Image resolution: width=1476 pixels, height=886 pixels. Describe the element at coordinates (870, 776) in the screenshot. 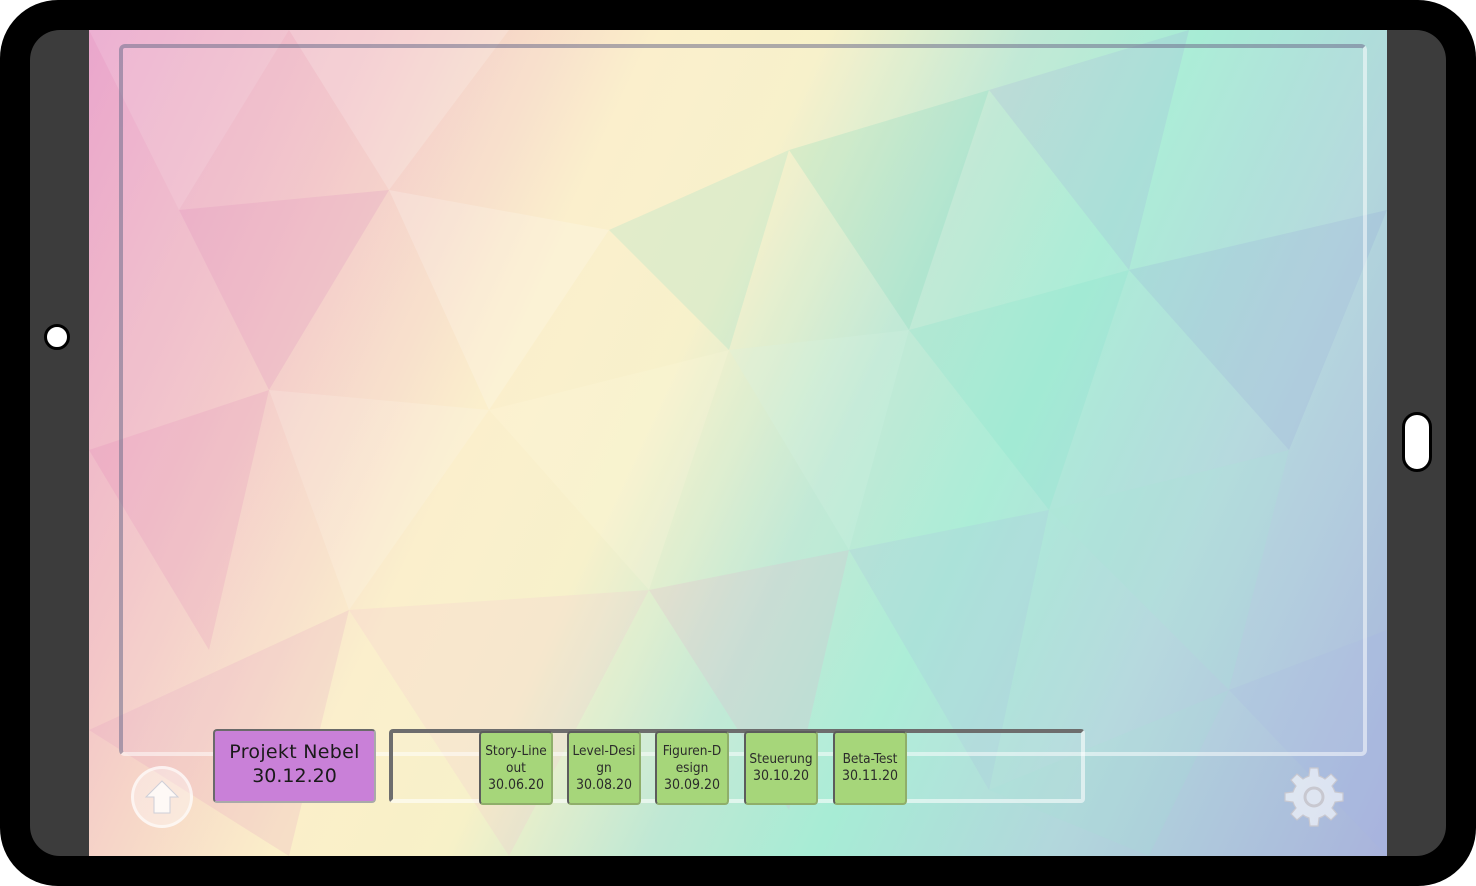

I see `task-date: 30.11.20` at that location.